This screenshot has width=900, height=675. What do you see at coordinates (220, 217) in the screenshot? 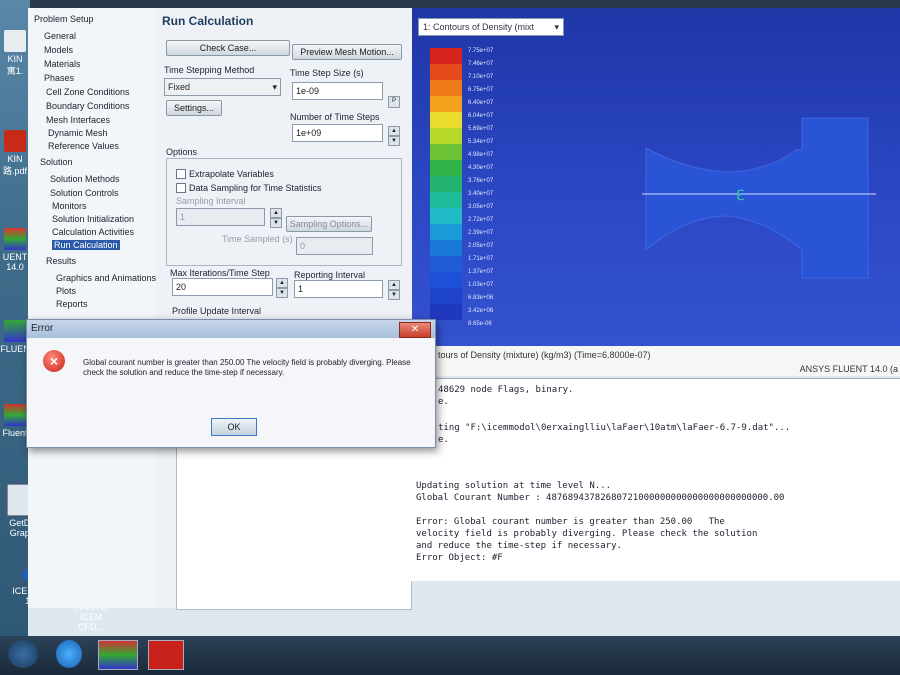
I see `sampling-interval-field: 1` at bounding box center [220, 217].